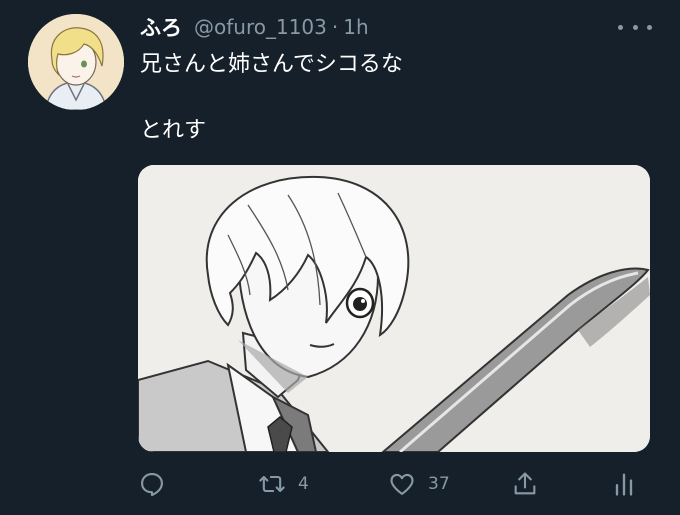  I want to click on more-options-icon, so click(635, 27).